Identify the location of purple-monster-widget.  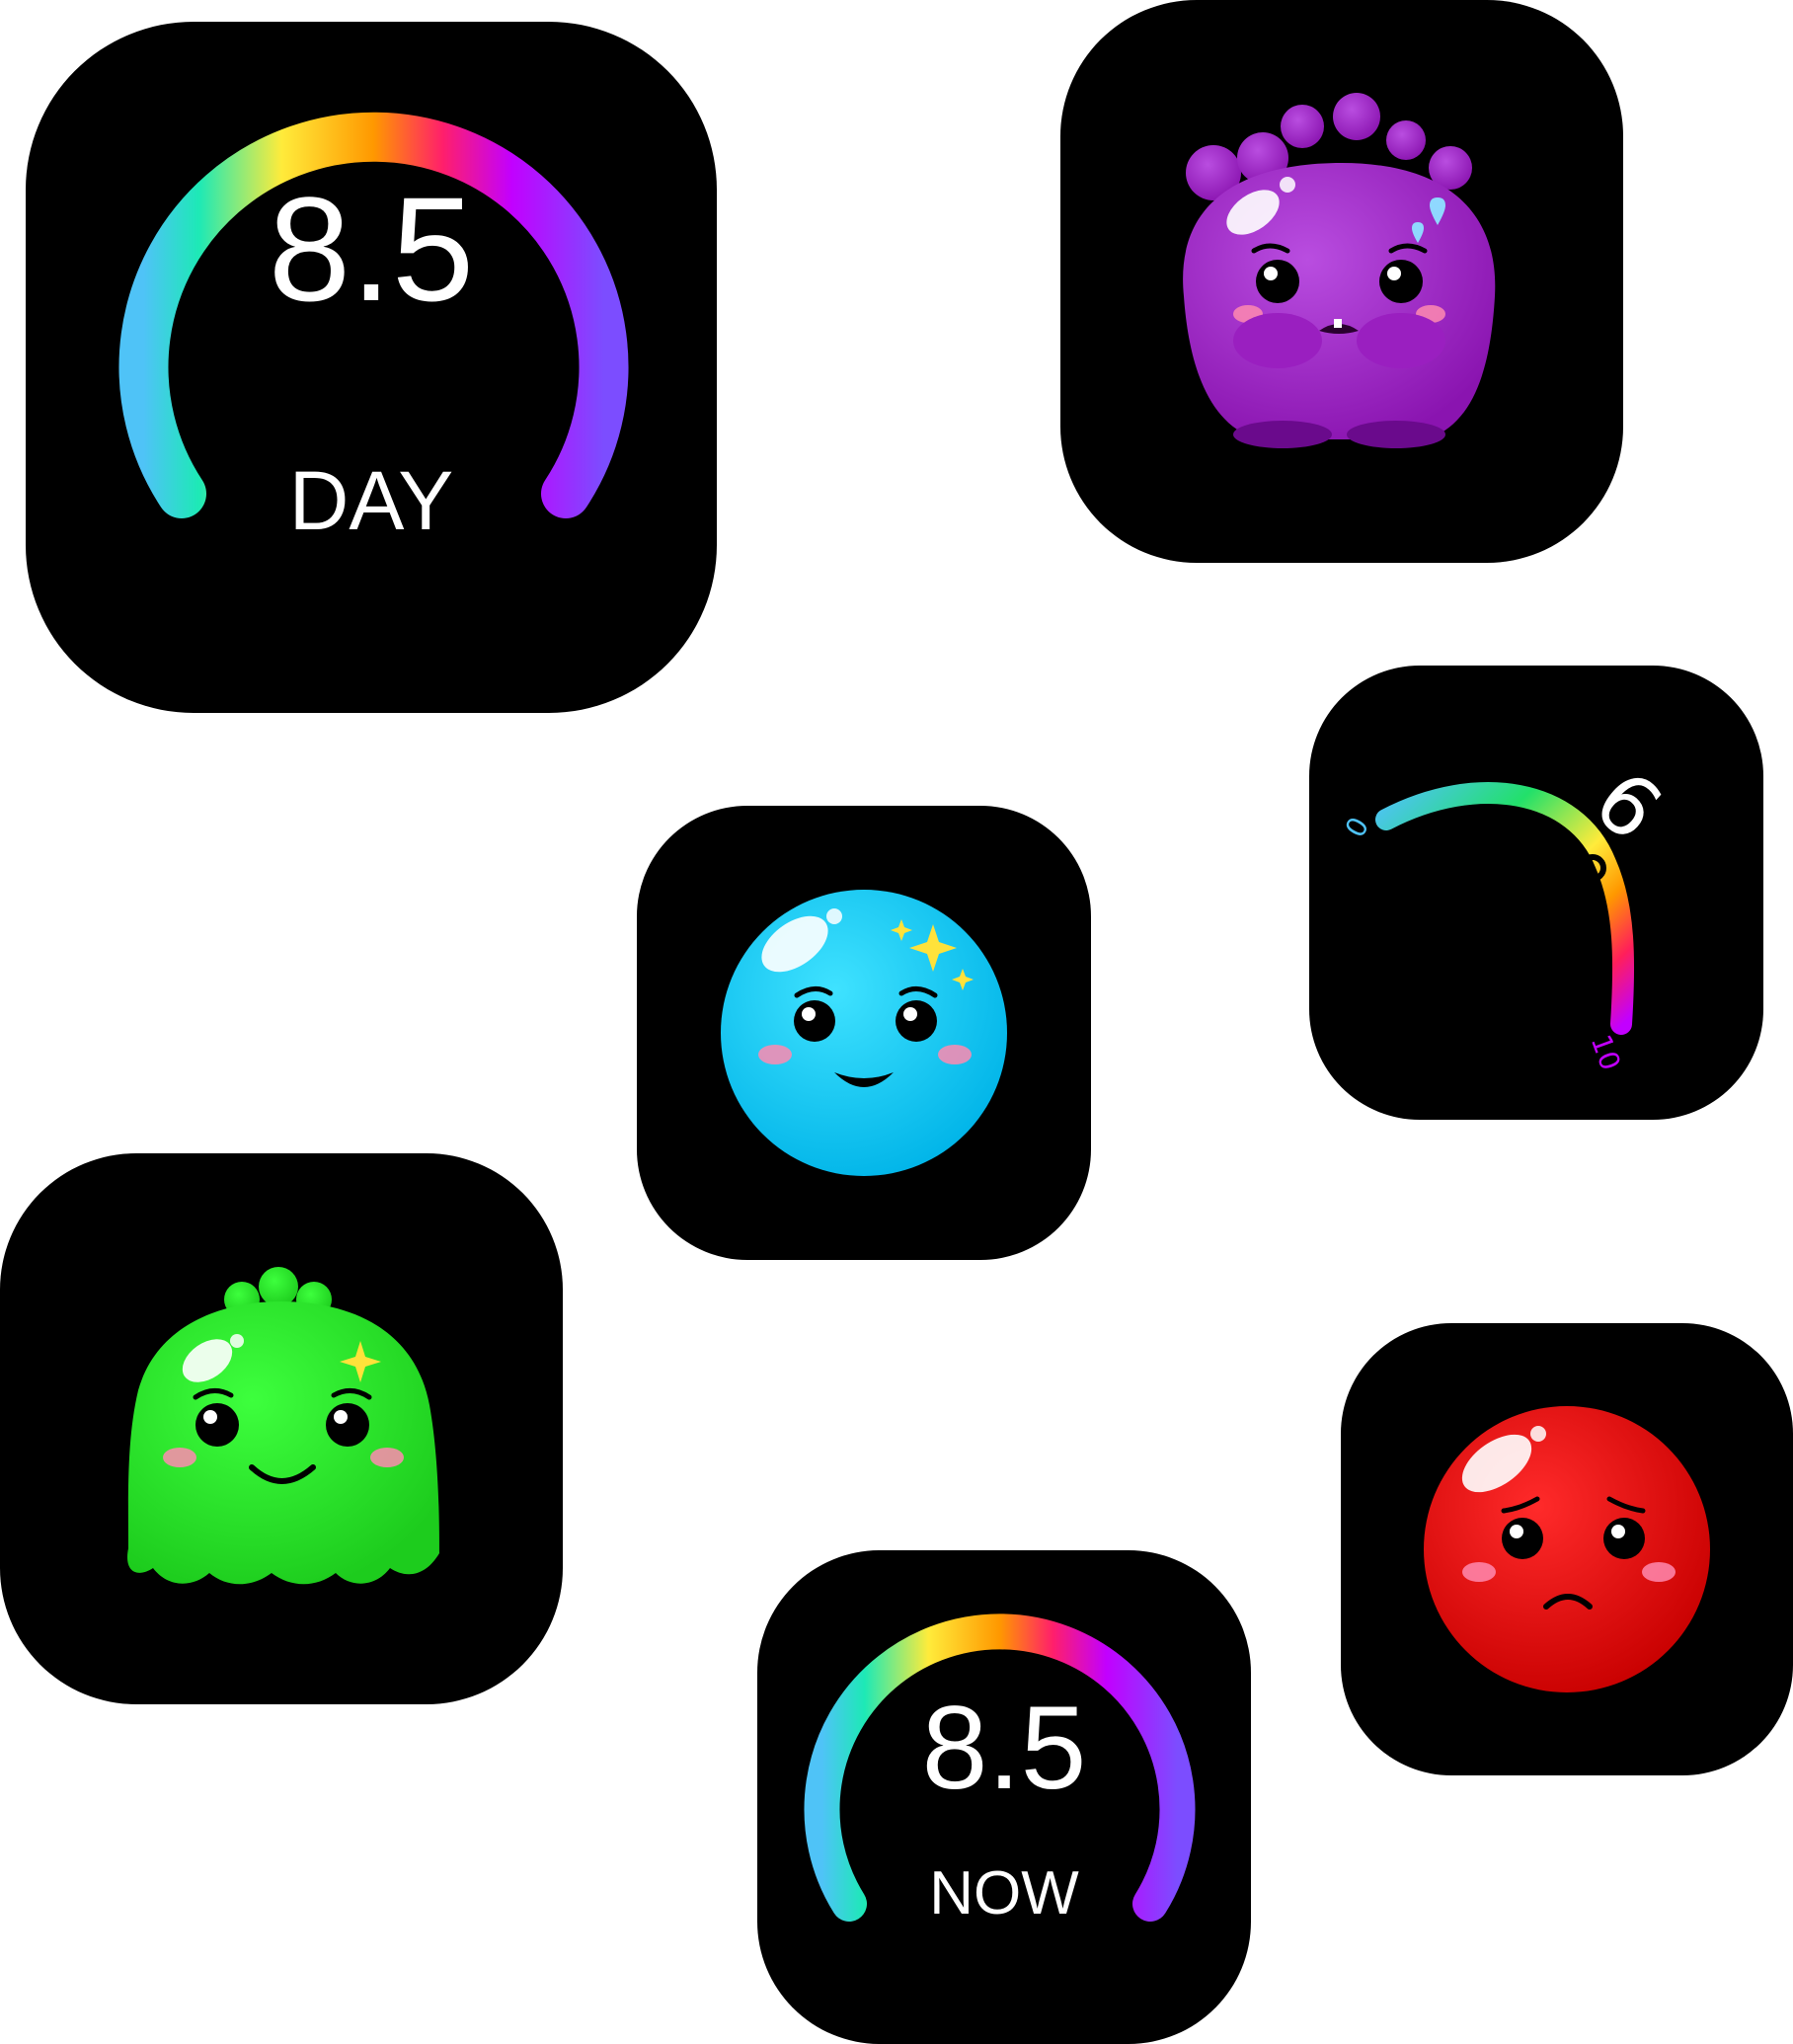
(1341, 281).